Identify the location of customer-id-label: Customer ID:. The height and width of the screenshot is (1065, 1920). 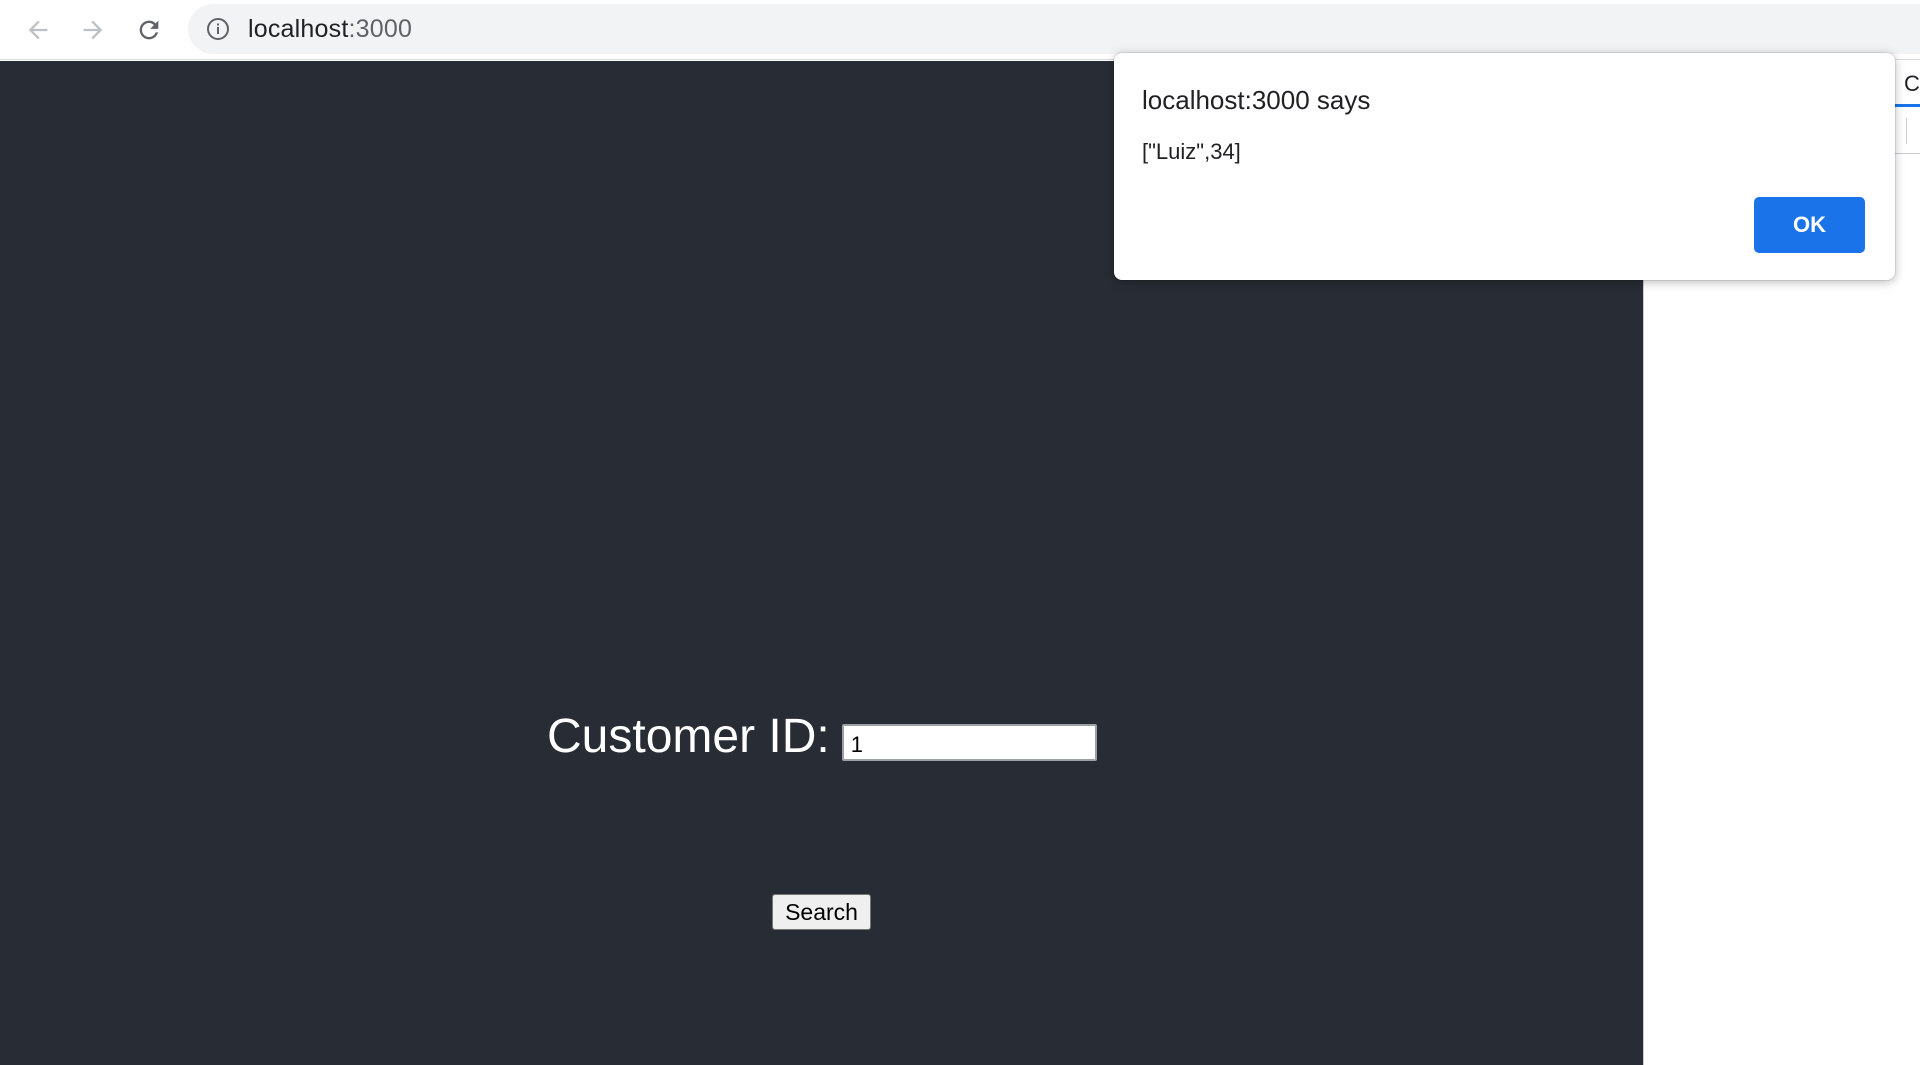
(688, 736).